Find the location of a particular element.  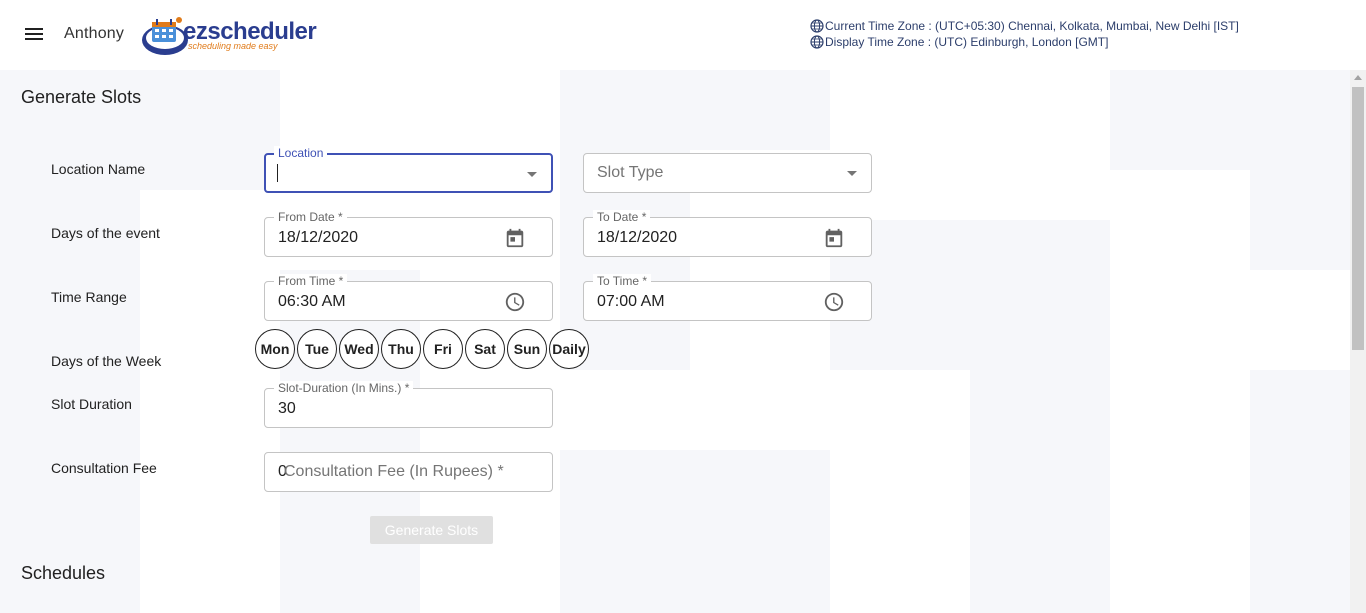

slot-duration-field: Slot-Duration (In Mins.) * 30 is located at coordinates (408, 404).